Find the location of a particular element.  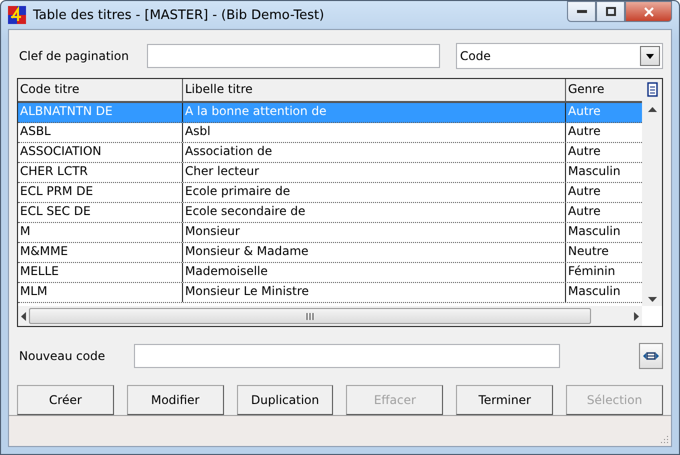

pagination-field is located at coordinates (293, 56).